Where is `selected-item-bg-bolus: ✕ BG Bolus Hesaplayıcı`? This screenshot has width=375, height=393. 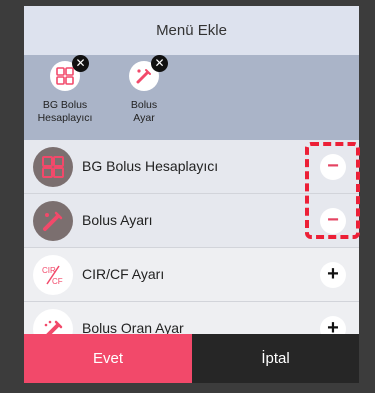 selected-item-bg-bolus: ✕ BG Bolus Hesaplayıcı is located at coordinates (65, 90).